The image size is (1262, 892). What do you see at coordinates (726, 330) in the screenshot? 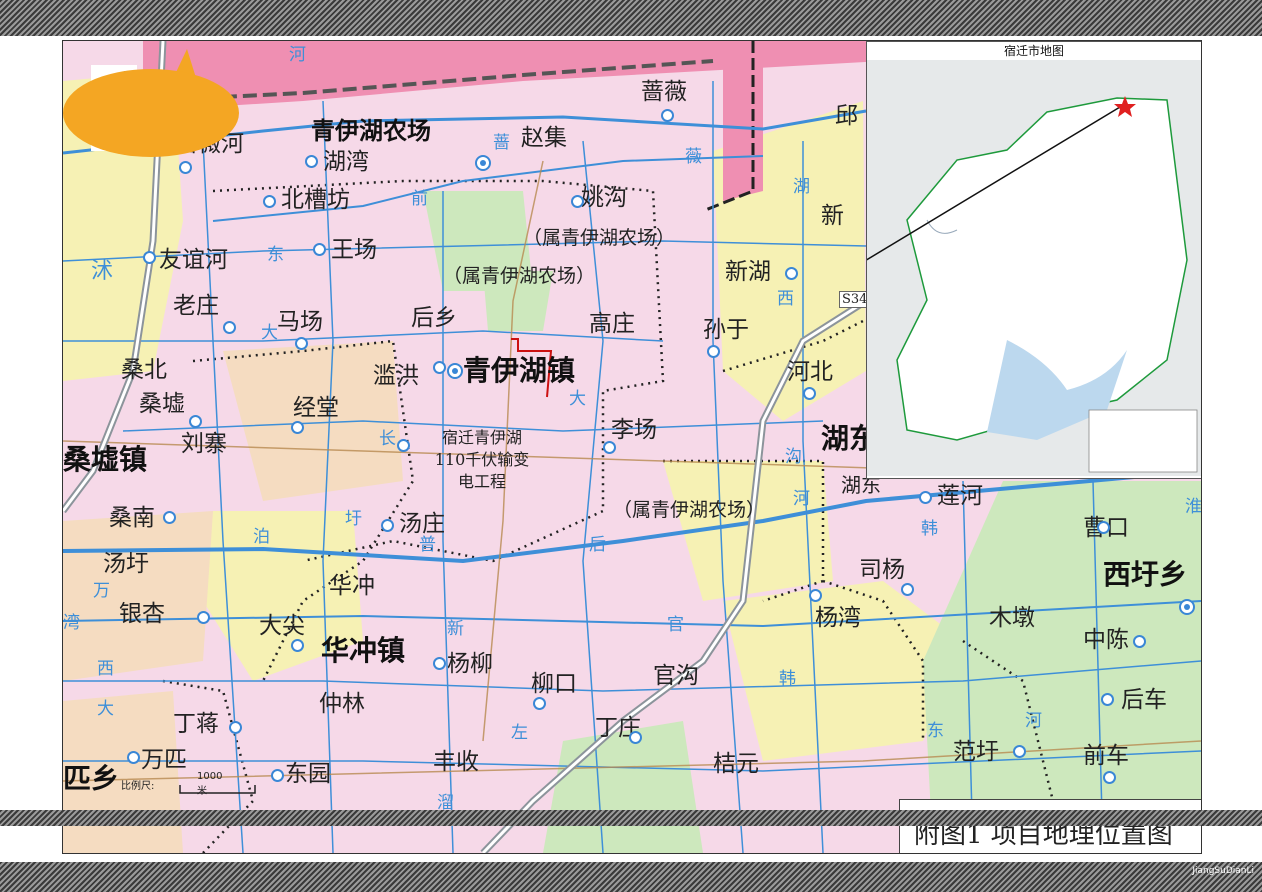
I see `place-label: 孙于` at bounding box center [726, 330].